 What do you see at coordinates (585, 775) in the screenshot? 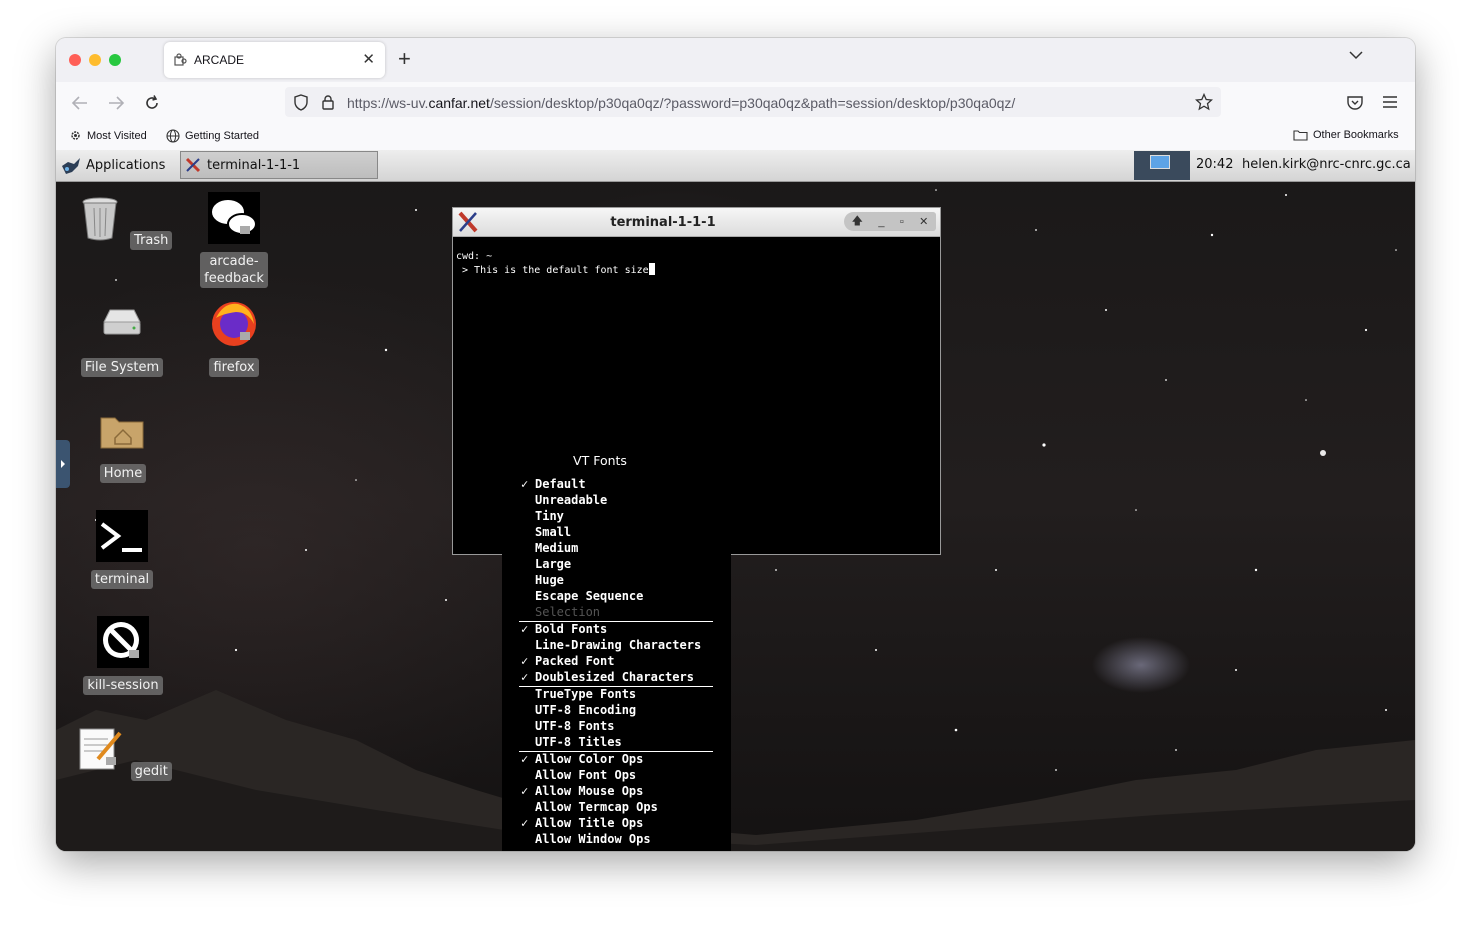
I see `vt-menu-item-allow-font-ops: Allow Font Ops` at bounding box center [585, 775].